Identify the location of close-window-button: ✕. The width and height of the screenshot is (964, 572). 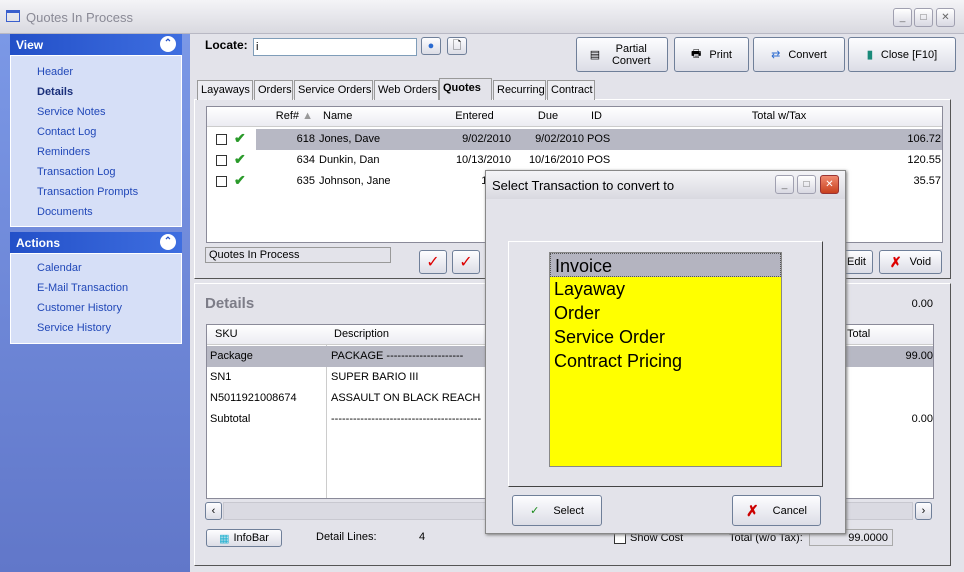
(945, 17).